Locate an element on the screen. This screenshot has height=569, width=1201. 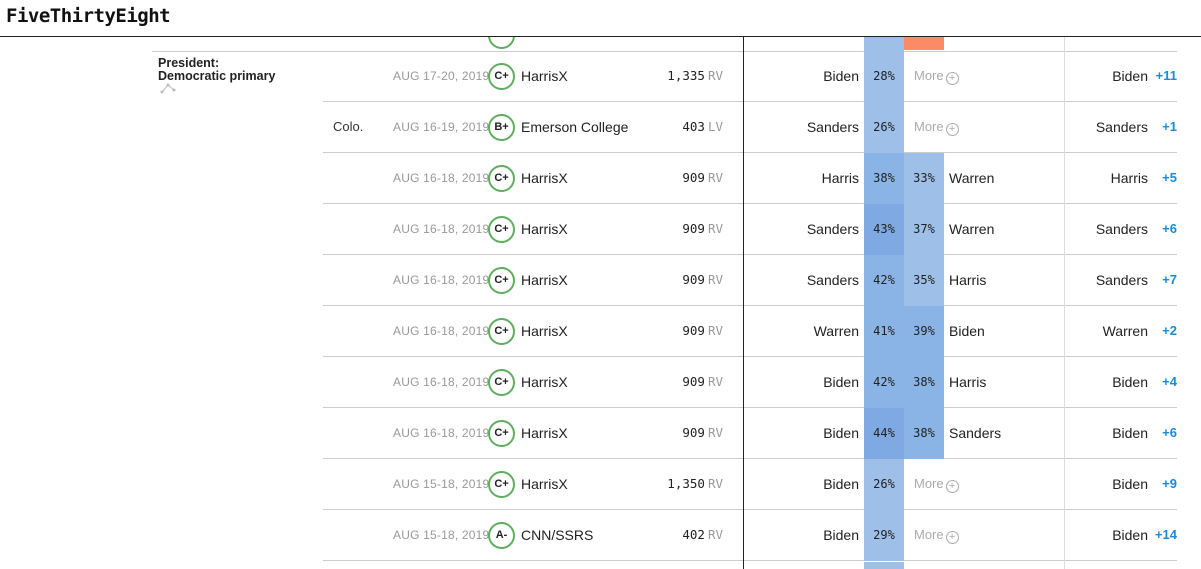
candidate-2-pct: 35% is located at coordinates (924, 280).